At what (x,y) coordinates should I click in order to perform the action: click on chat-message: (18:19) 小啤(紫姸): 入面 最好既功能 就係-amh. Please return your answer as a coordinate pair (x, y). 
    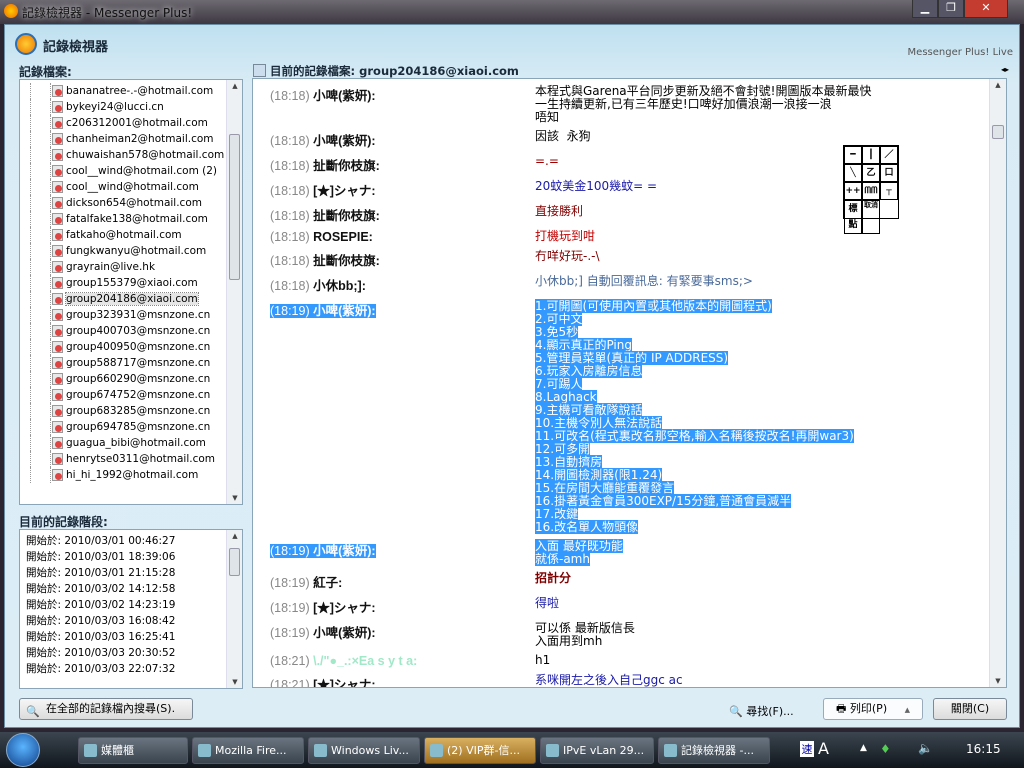
    Looking at the image, I should click on (621, 554).